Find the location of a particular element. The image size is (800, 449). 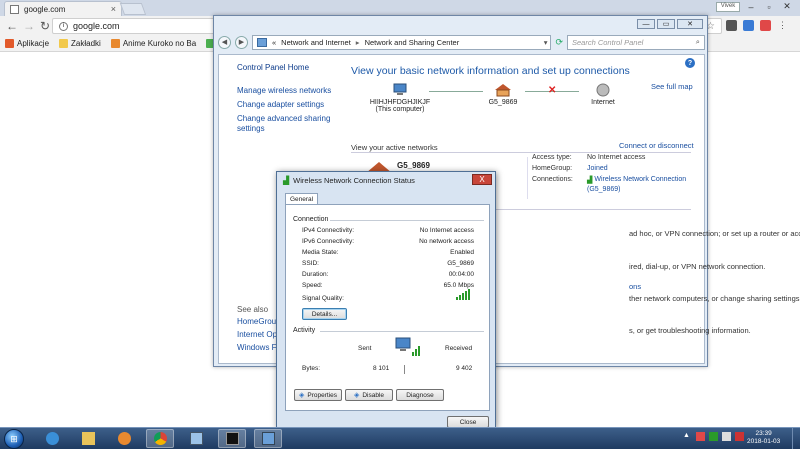

homegroup-joined-link: Joined is located at coordinates (597, 168).